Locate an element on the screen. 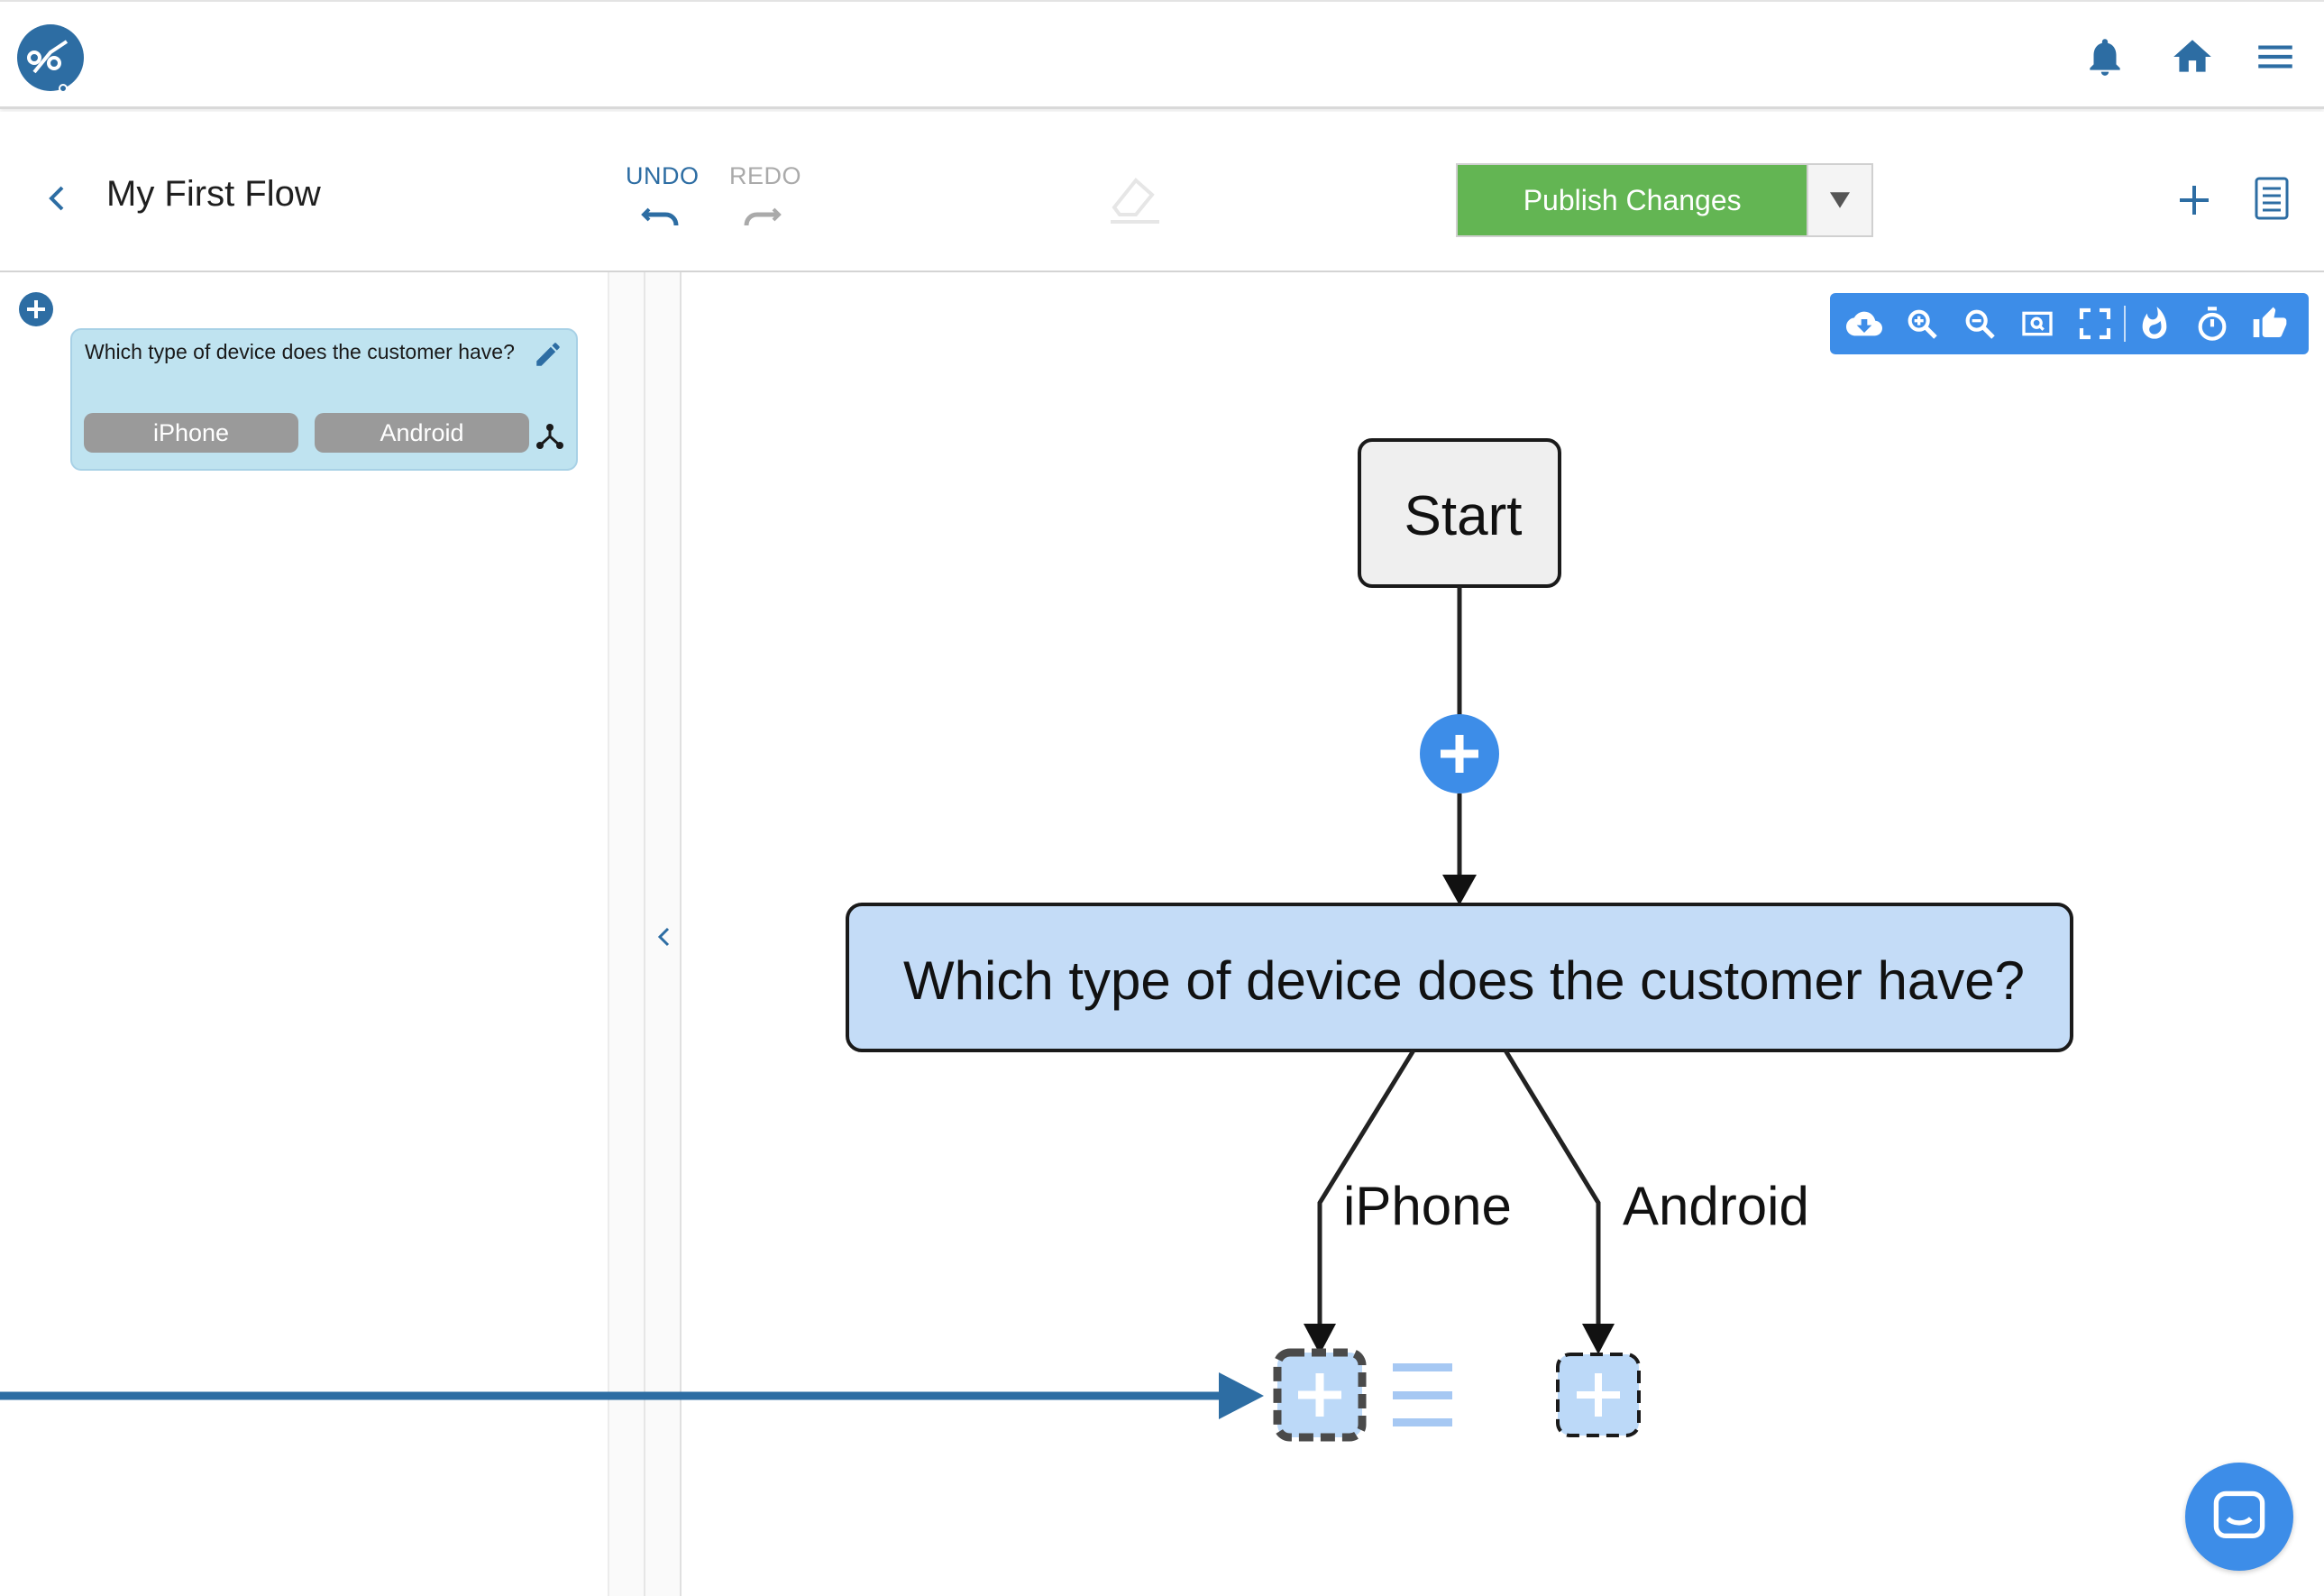 Image resolution: width=2324 pixels, height=1596 pixels. document-list-icon is located at coordinates (2272, 198).